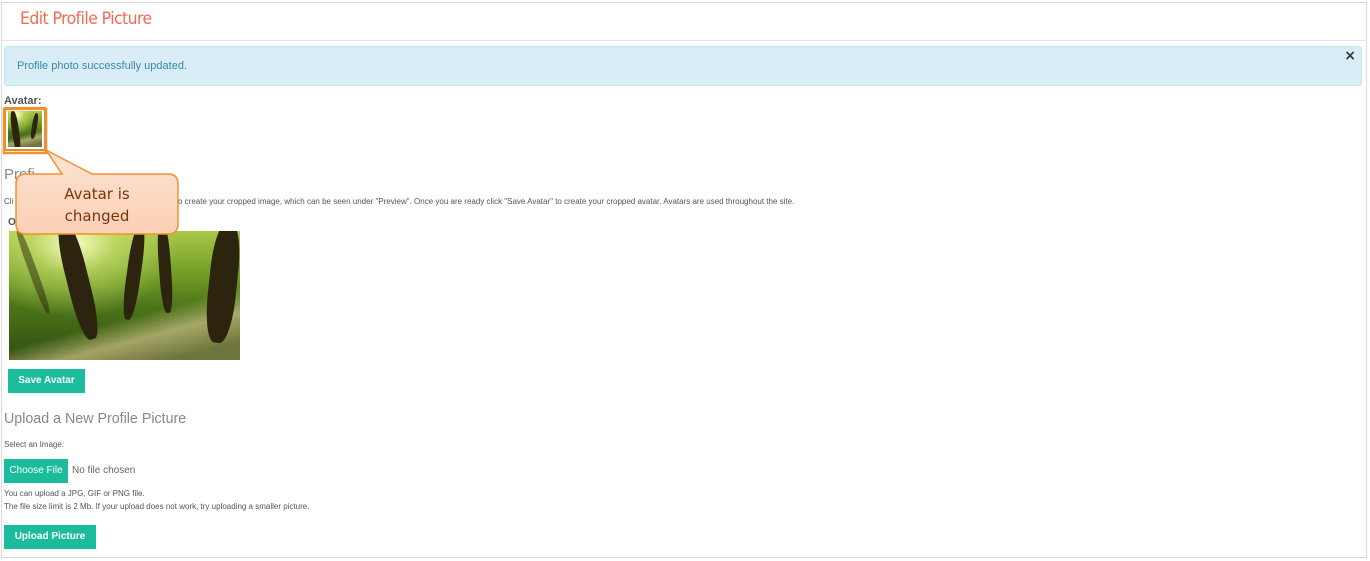 Image resolution: width=1370 pixels, height=561 pixels. I want to click on crop-instruction-prefix: Cli, so click(9, 201).